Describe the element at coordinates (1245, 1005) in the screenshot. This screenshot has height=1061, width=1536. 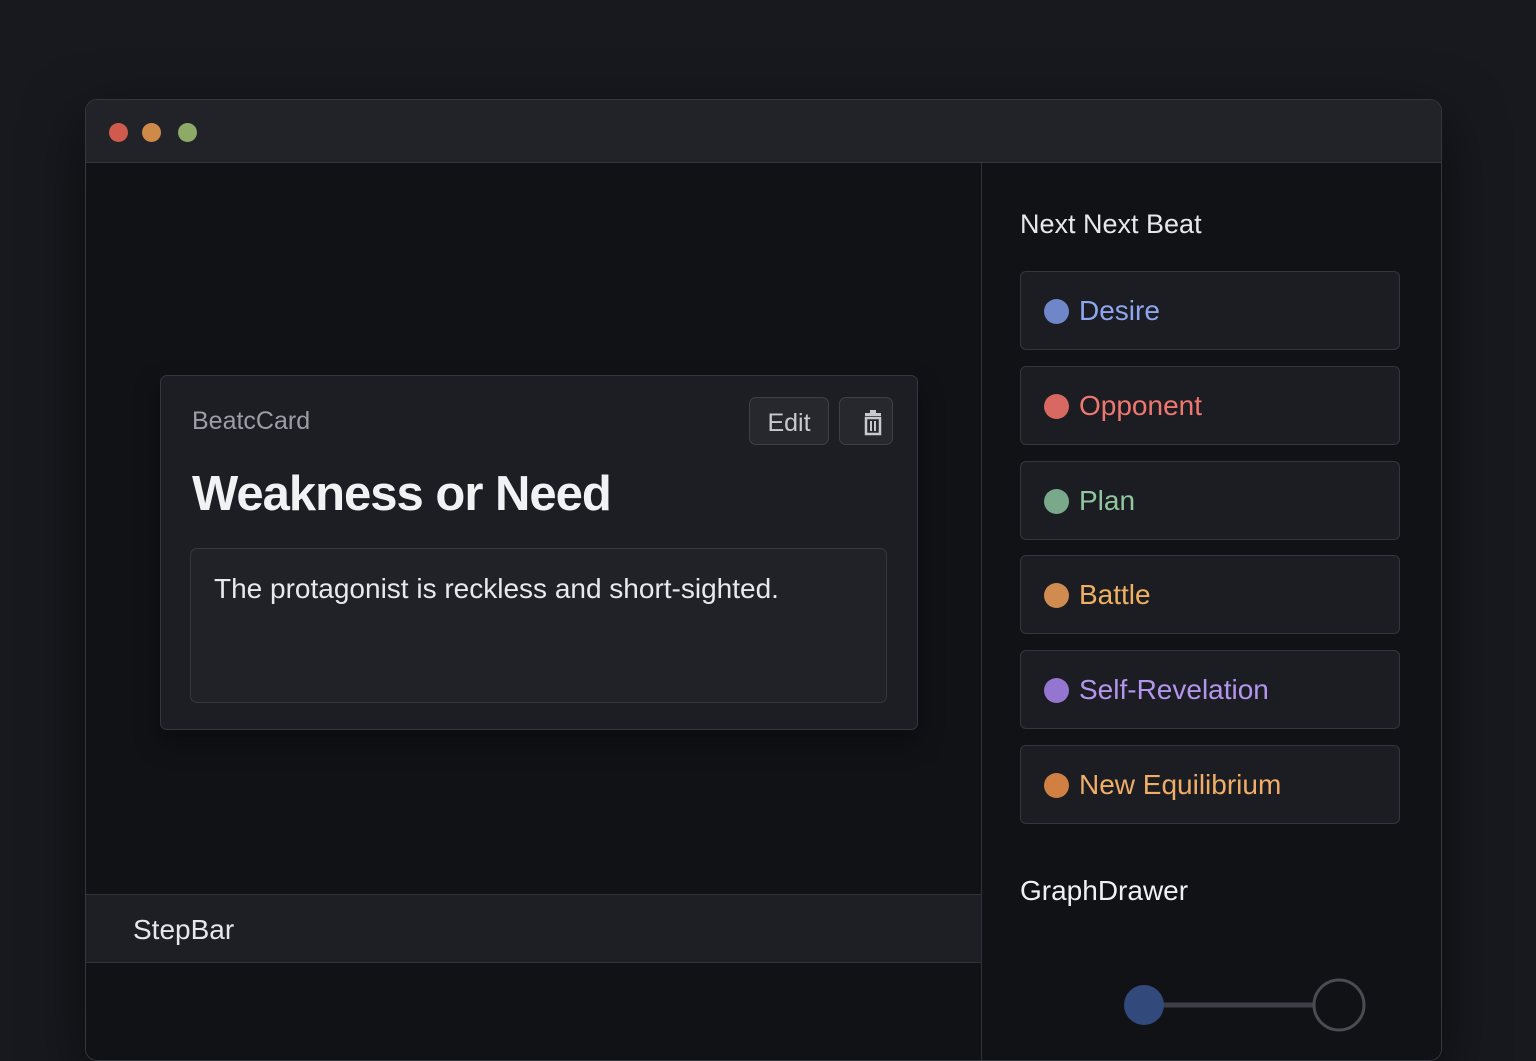
I see `graph-drawer-canvas` at that location.